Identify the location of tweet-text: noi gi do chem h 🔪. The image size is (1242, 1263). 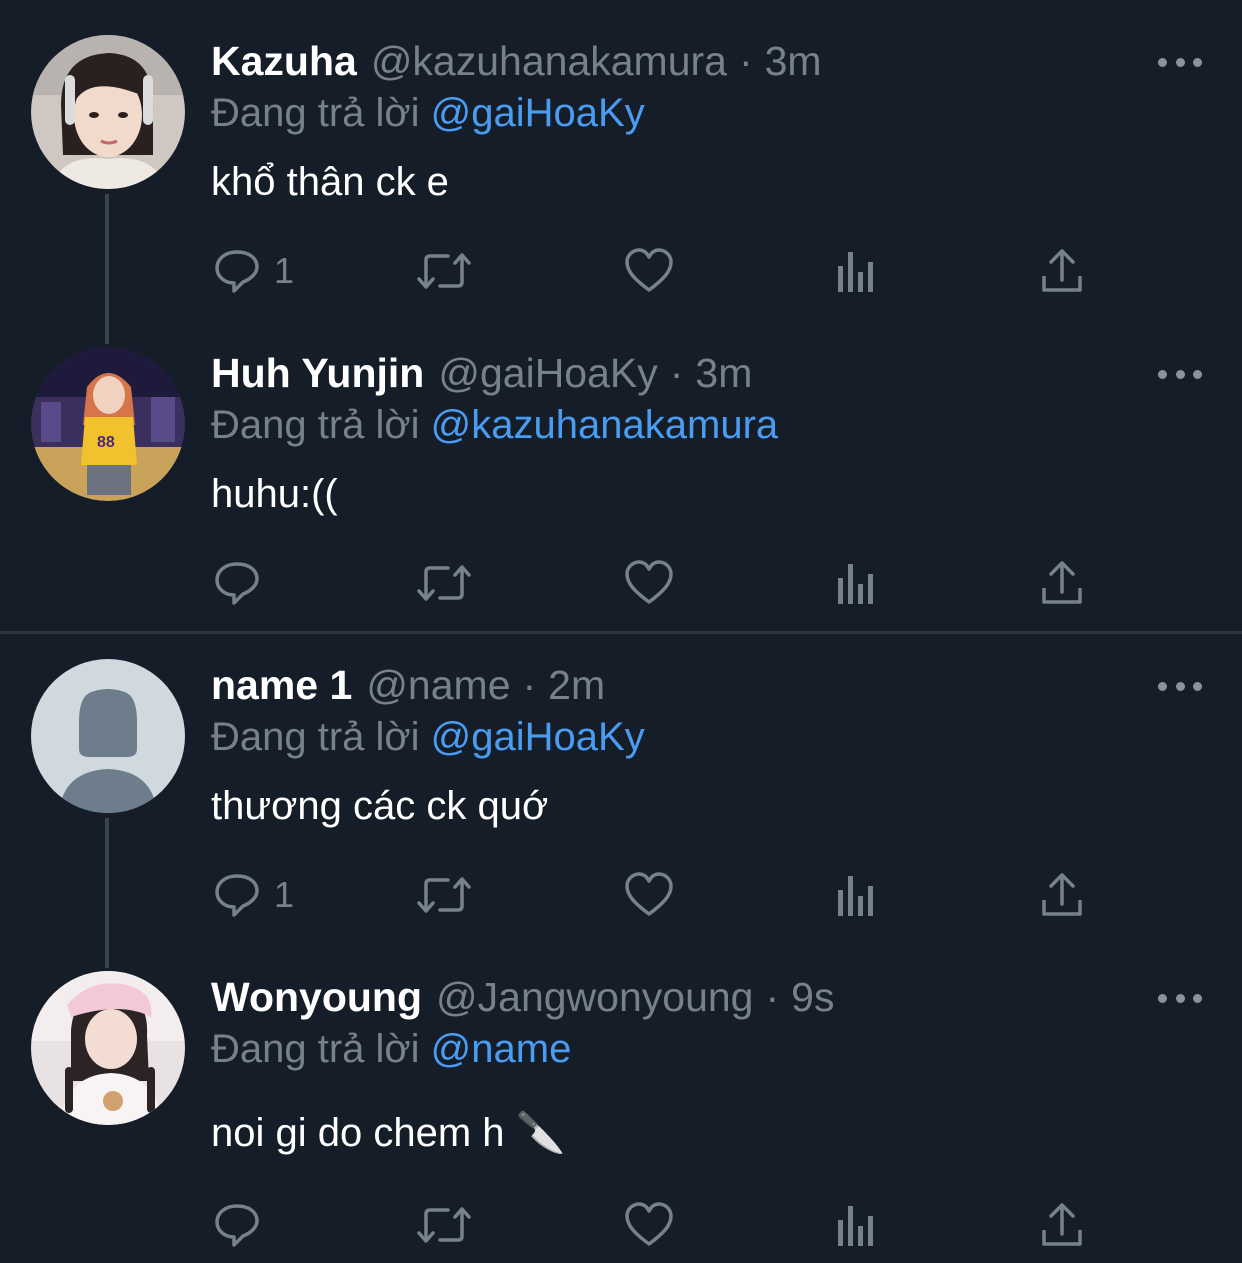
(388, 1133).